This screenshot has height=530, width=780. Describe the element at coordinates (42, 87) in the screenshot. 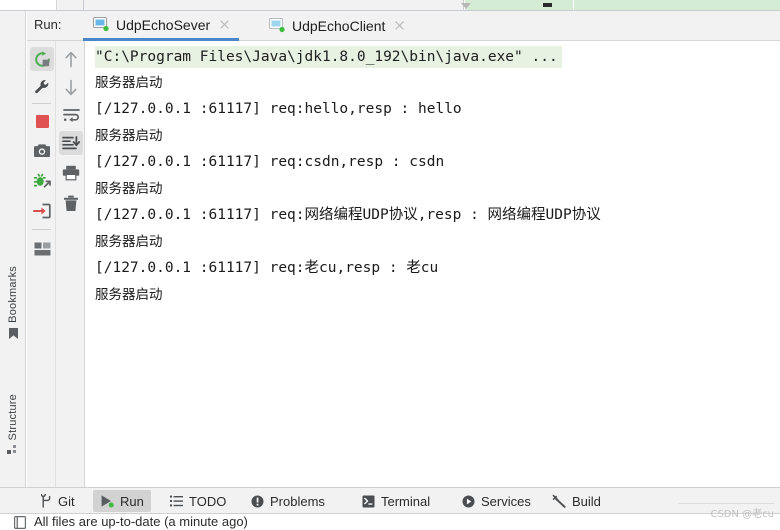

I see `wrench-icon` at that location.